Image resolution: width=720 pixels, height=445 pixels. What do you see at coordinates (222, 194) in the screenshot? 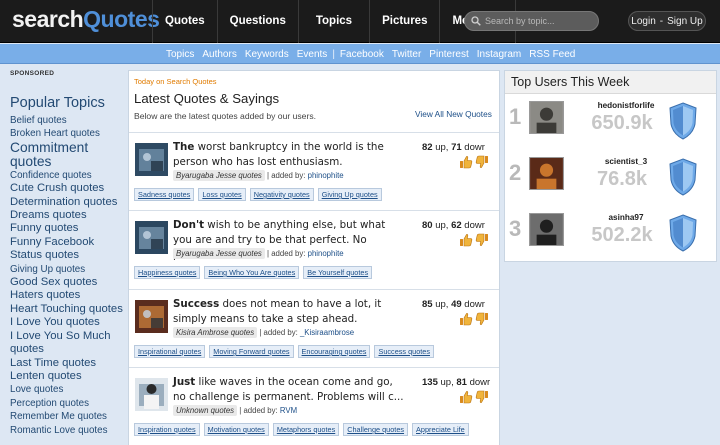
I see `tag-link: Loss quotes` at bounding box center [222, 194].